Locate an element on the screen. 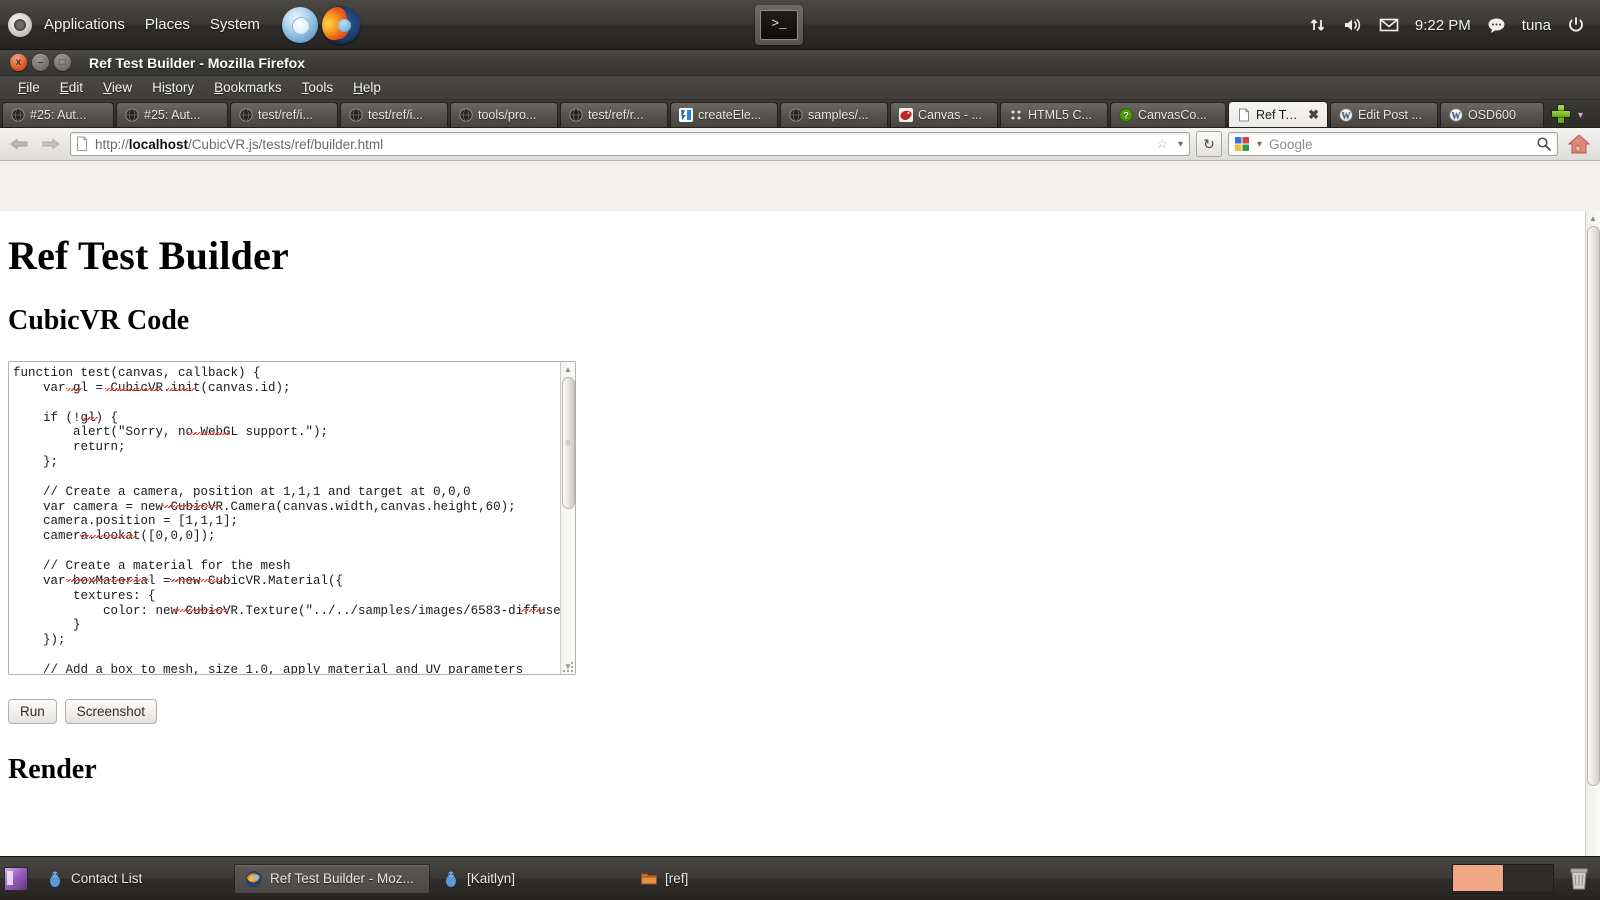 Image resolution: width=1600 pixels, height=900 pixels. menu-system: System is located at coordinates (235, 24).